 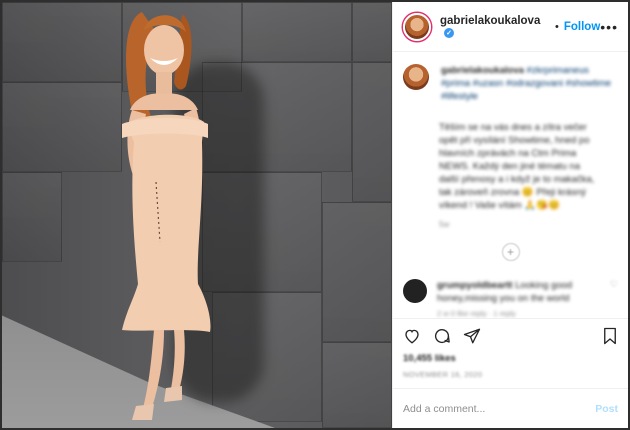 I want to click on caption-username: gabrielakoukalova, so click(x=482, y=70).